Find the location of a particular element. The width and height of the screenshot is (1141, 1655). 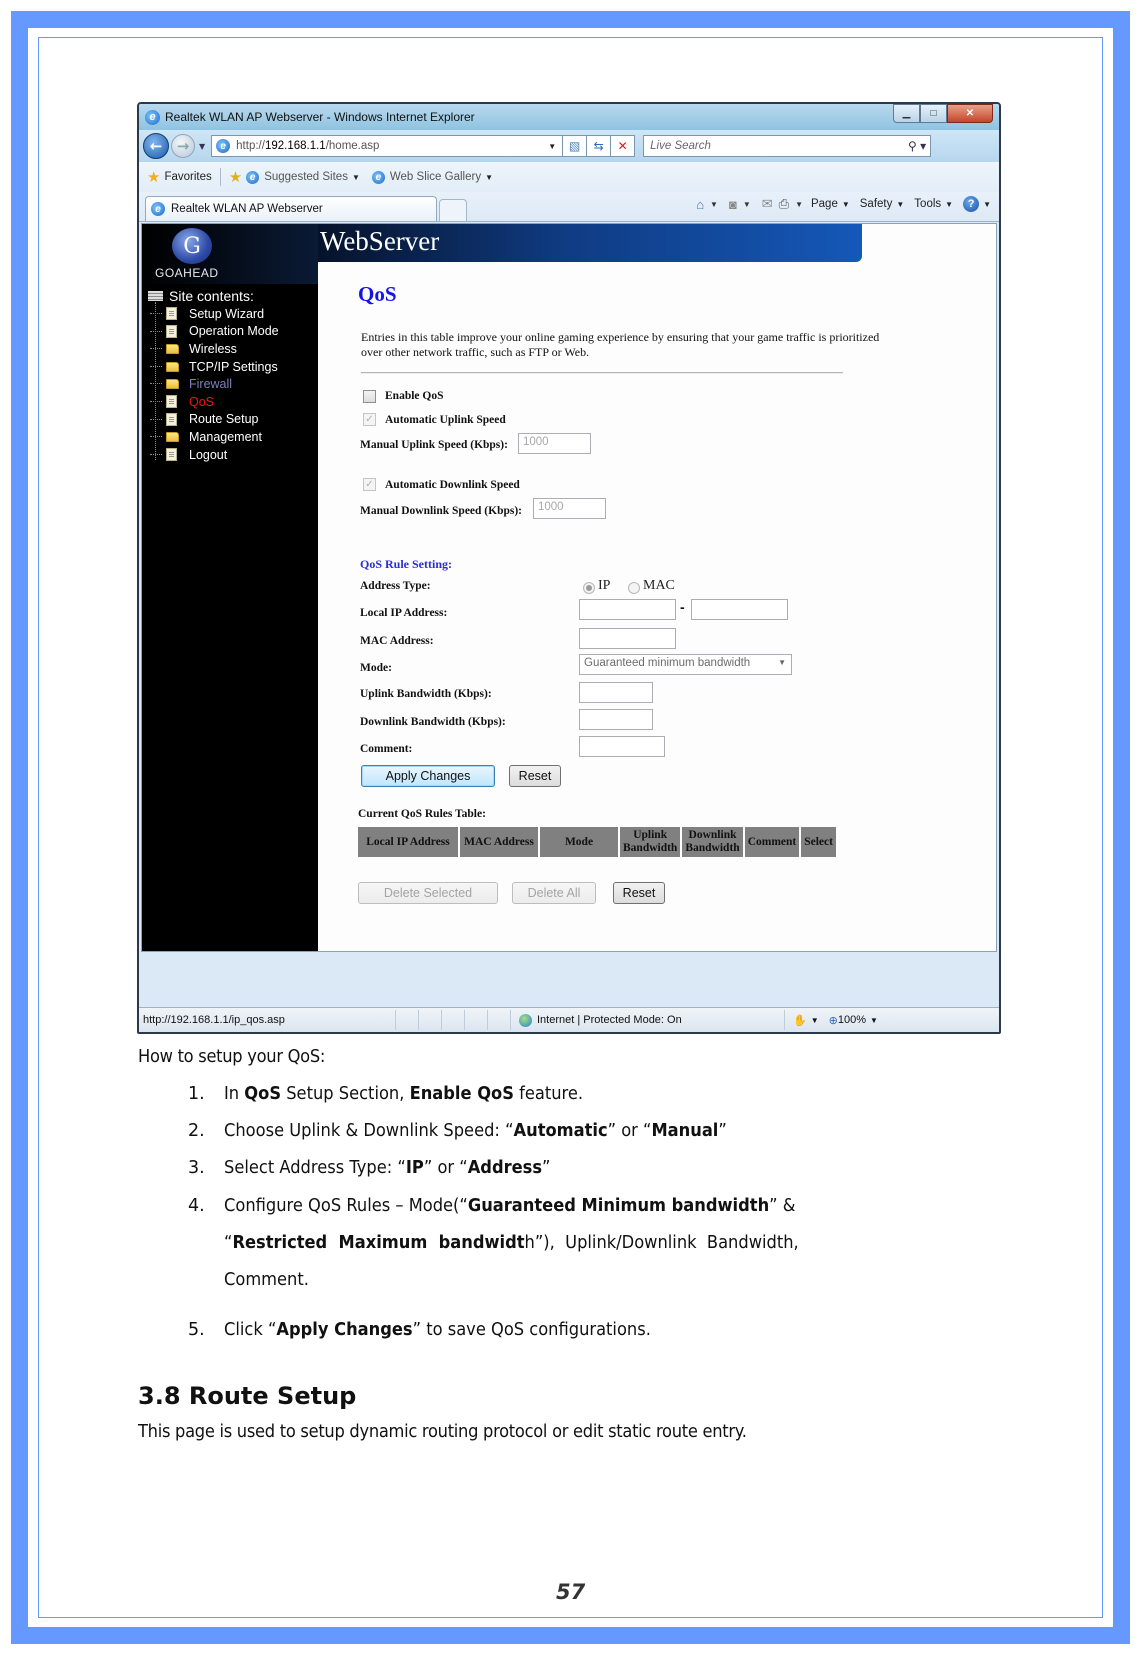

emphasis-text: Enable QoS is located at coordinates (461, 1094).